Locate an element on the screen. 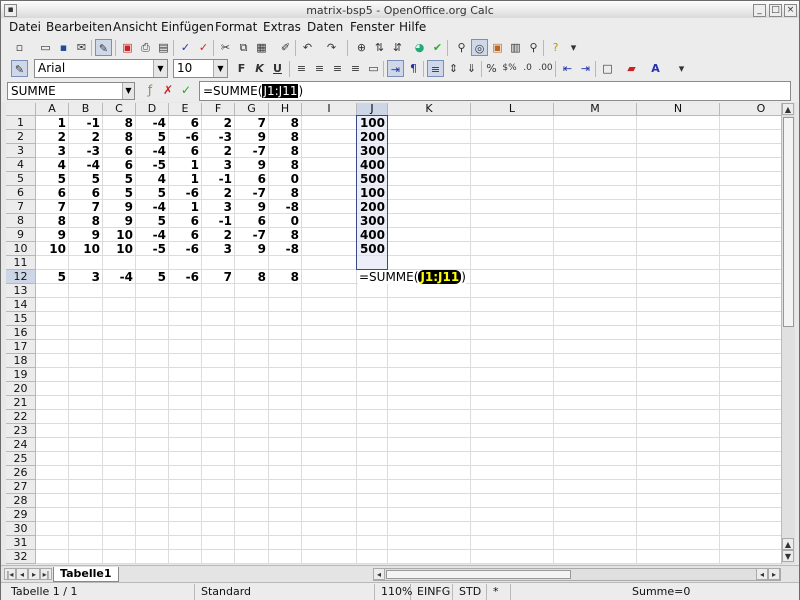 The image size is (800, 600). page-style: Standard is located at coordinates (285, 592).